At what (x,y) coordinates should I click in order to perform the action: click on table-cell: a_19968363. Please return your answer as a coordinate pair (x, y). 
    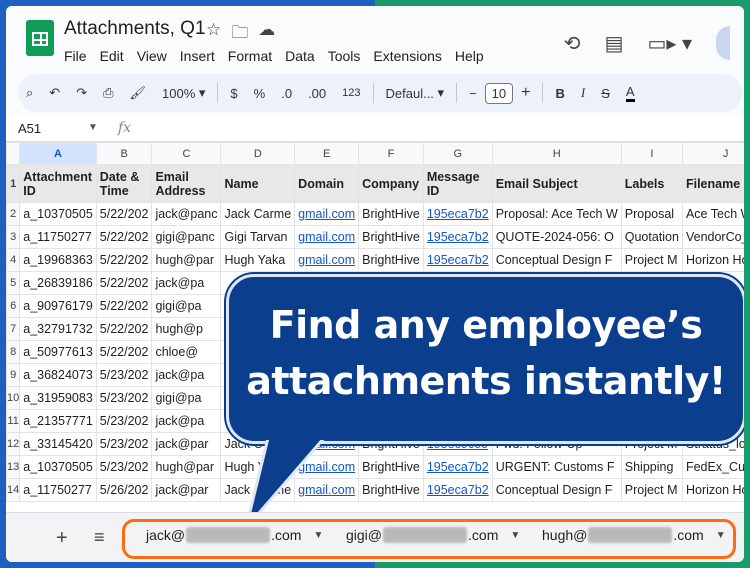
    Looking at the image, I should click on (58, 260).